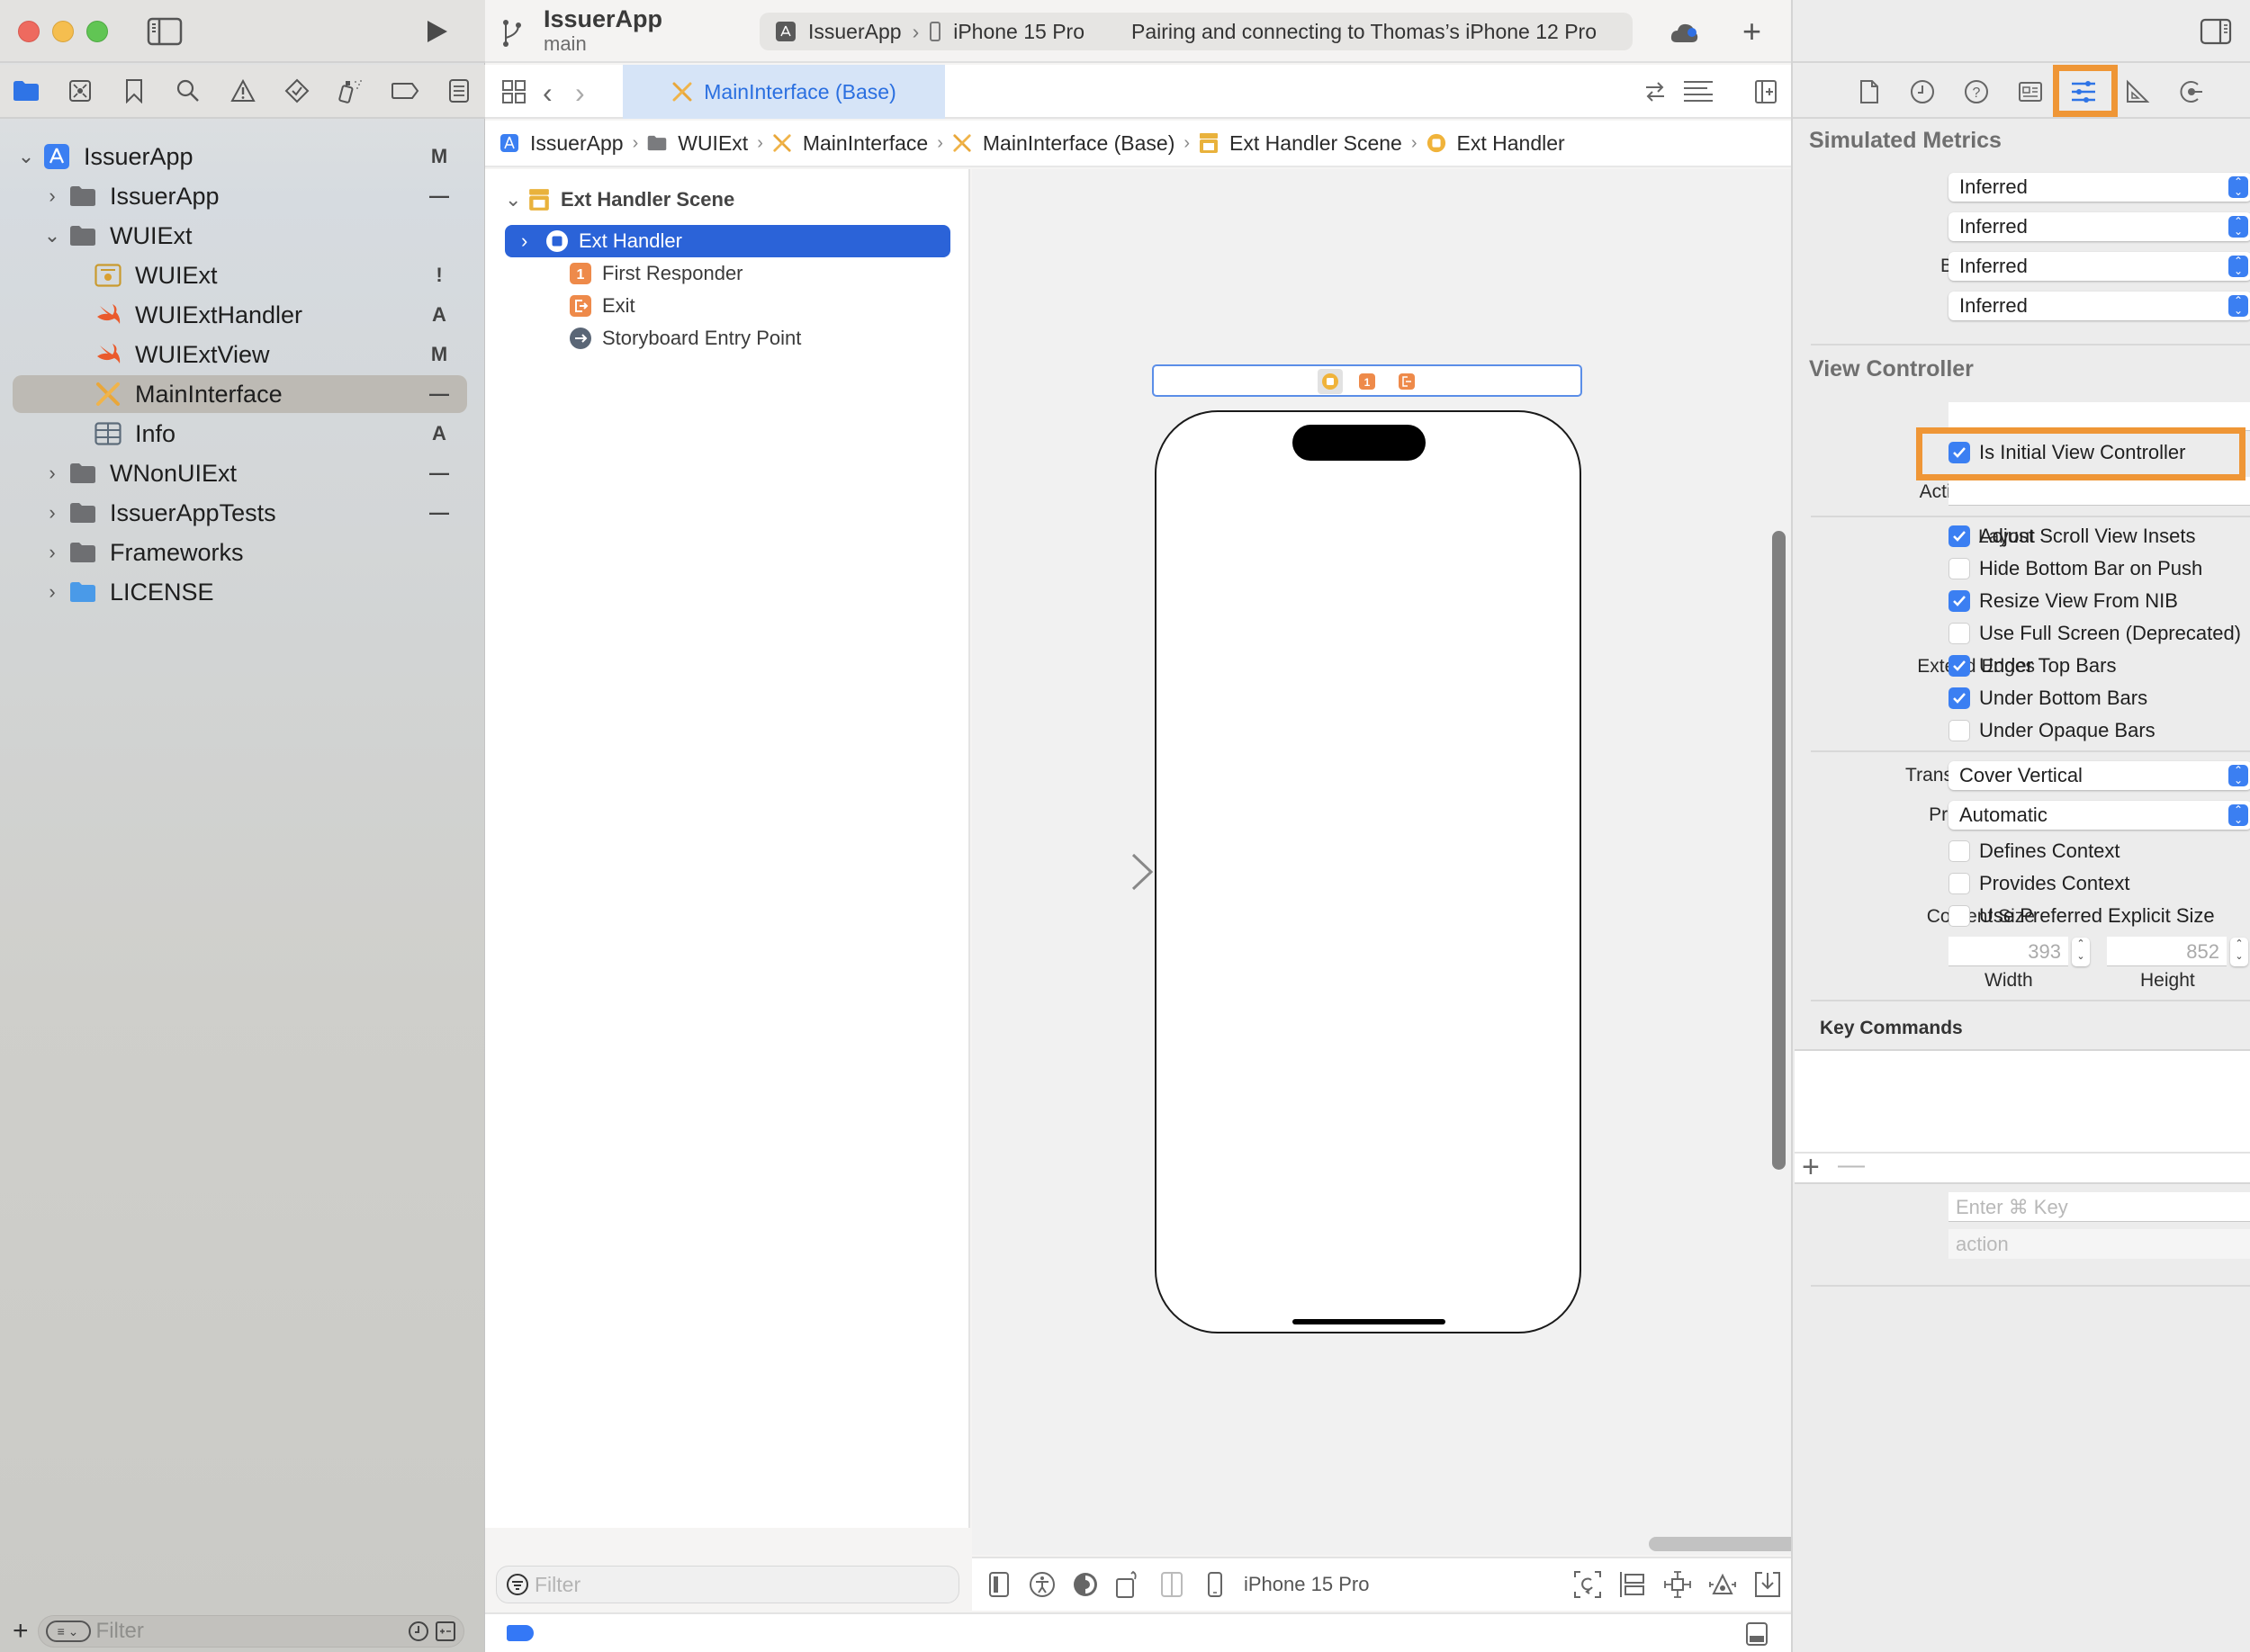  What do you see at coordinates (1368, 872) in the screenshot?
I see `iphone-scene-frame` at bounding box center [1368, 872].